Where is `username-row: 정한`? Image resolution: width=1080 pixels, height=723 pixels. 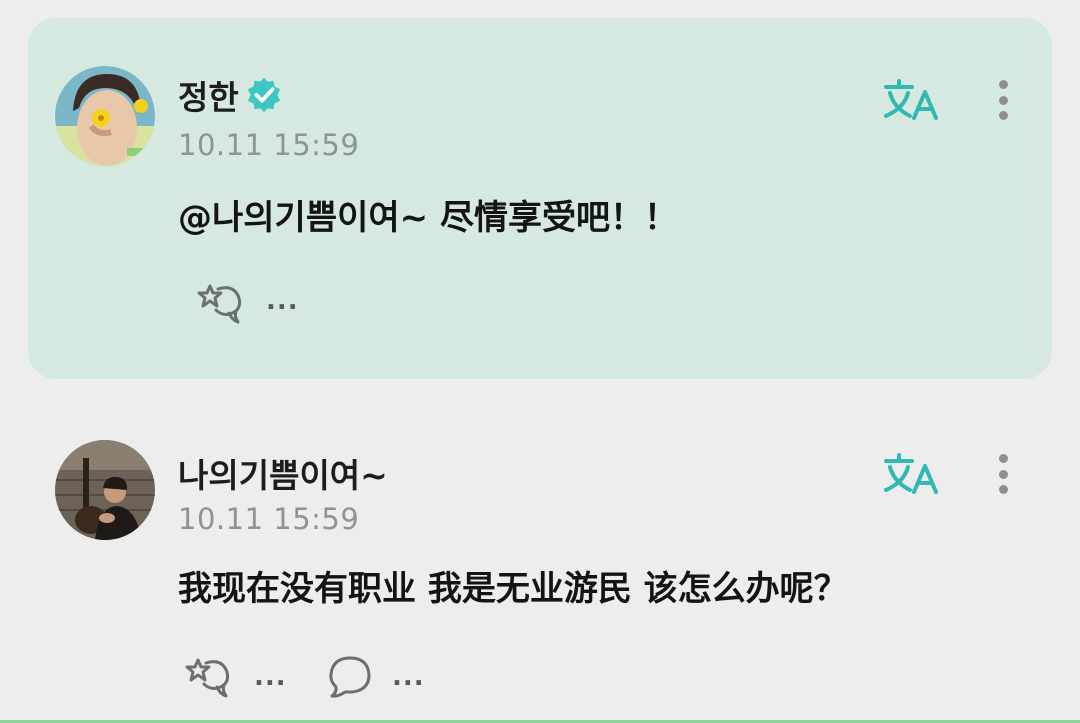
username-row: 정한 is located at coordinates (230, 95).